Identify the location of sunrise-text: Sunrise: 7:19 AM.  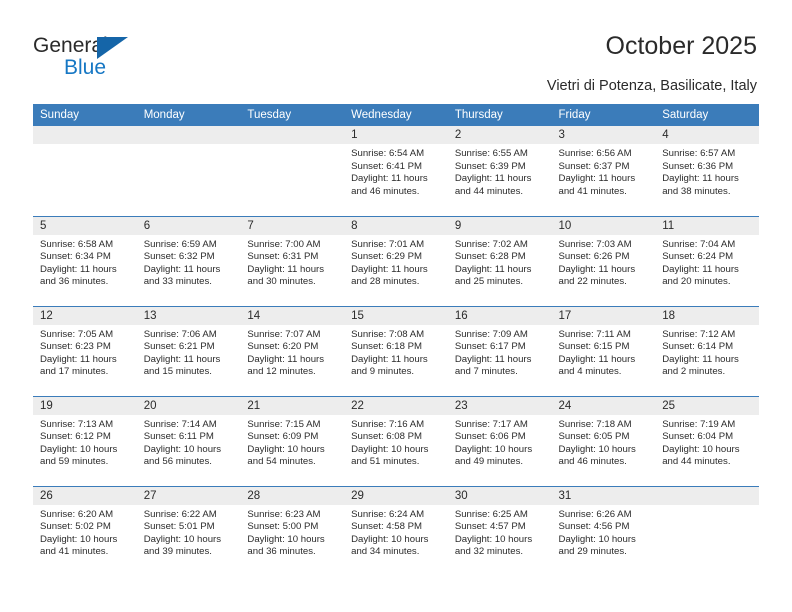
(699, 424).